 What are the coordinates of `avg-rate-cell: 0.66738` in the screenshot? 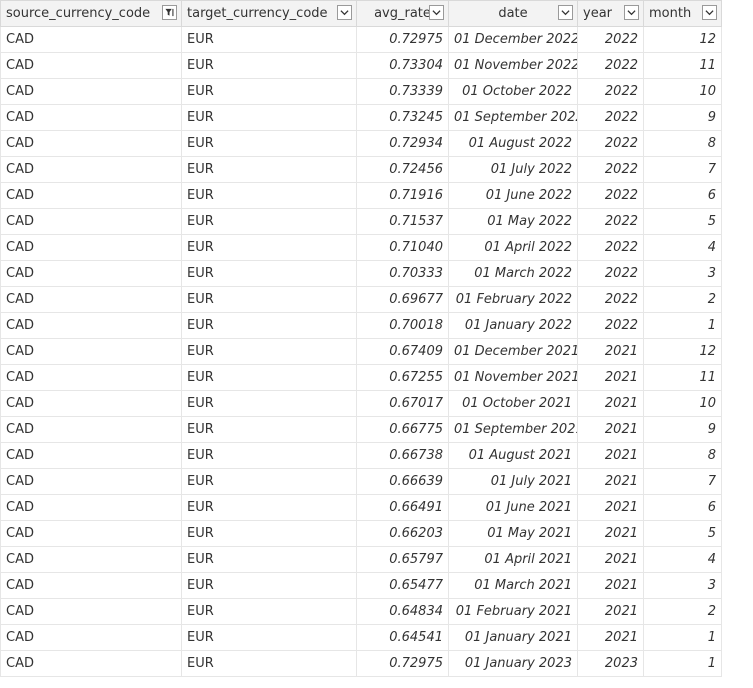 It's located at (402, 455).